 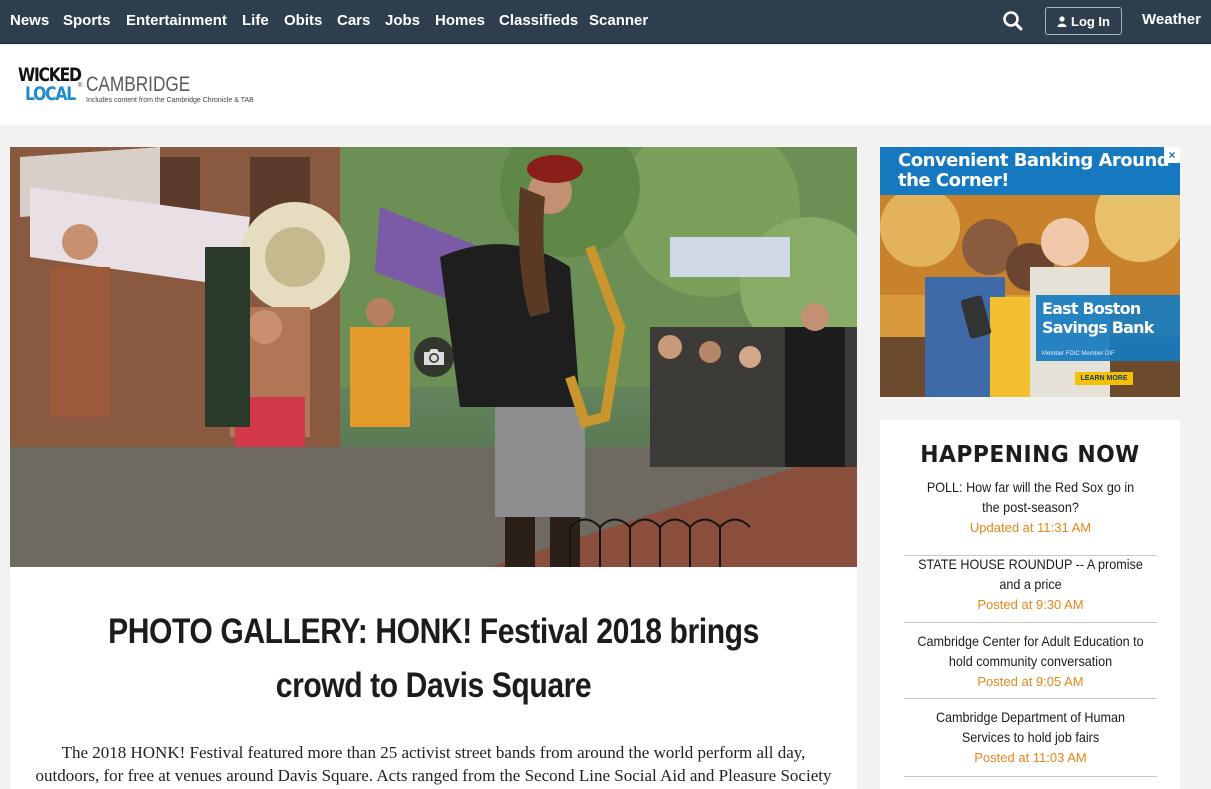 What do you see at coordinates (1172, 155) in the screenshot?
I see `ad-close-icon: ×` at bounding box center [1172, 155].